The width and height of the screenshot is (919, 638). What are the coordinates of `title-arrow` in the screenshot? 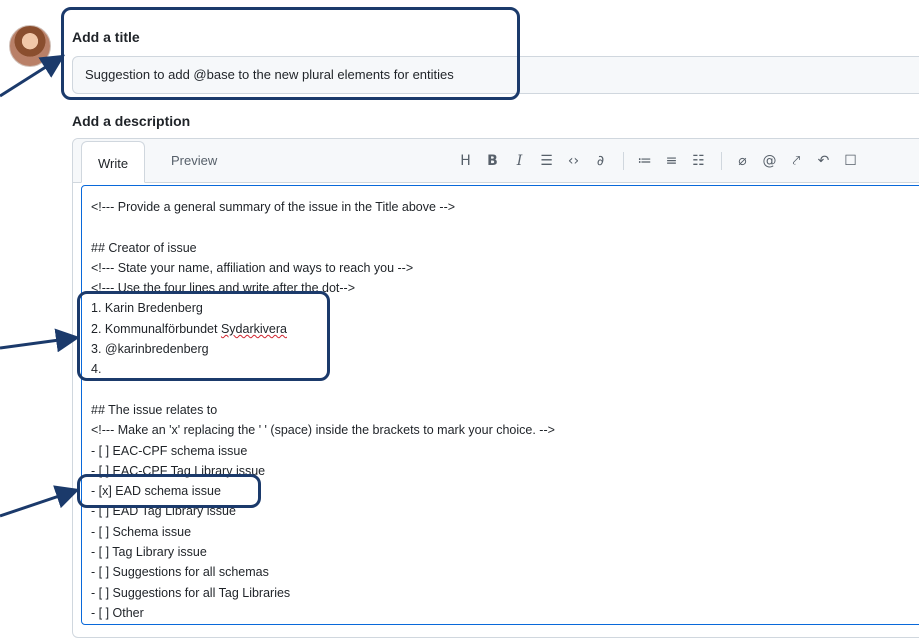 It's located at (33, 76).